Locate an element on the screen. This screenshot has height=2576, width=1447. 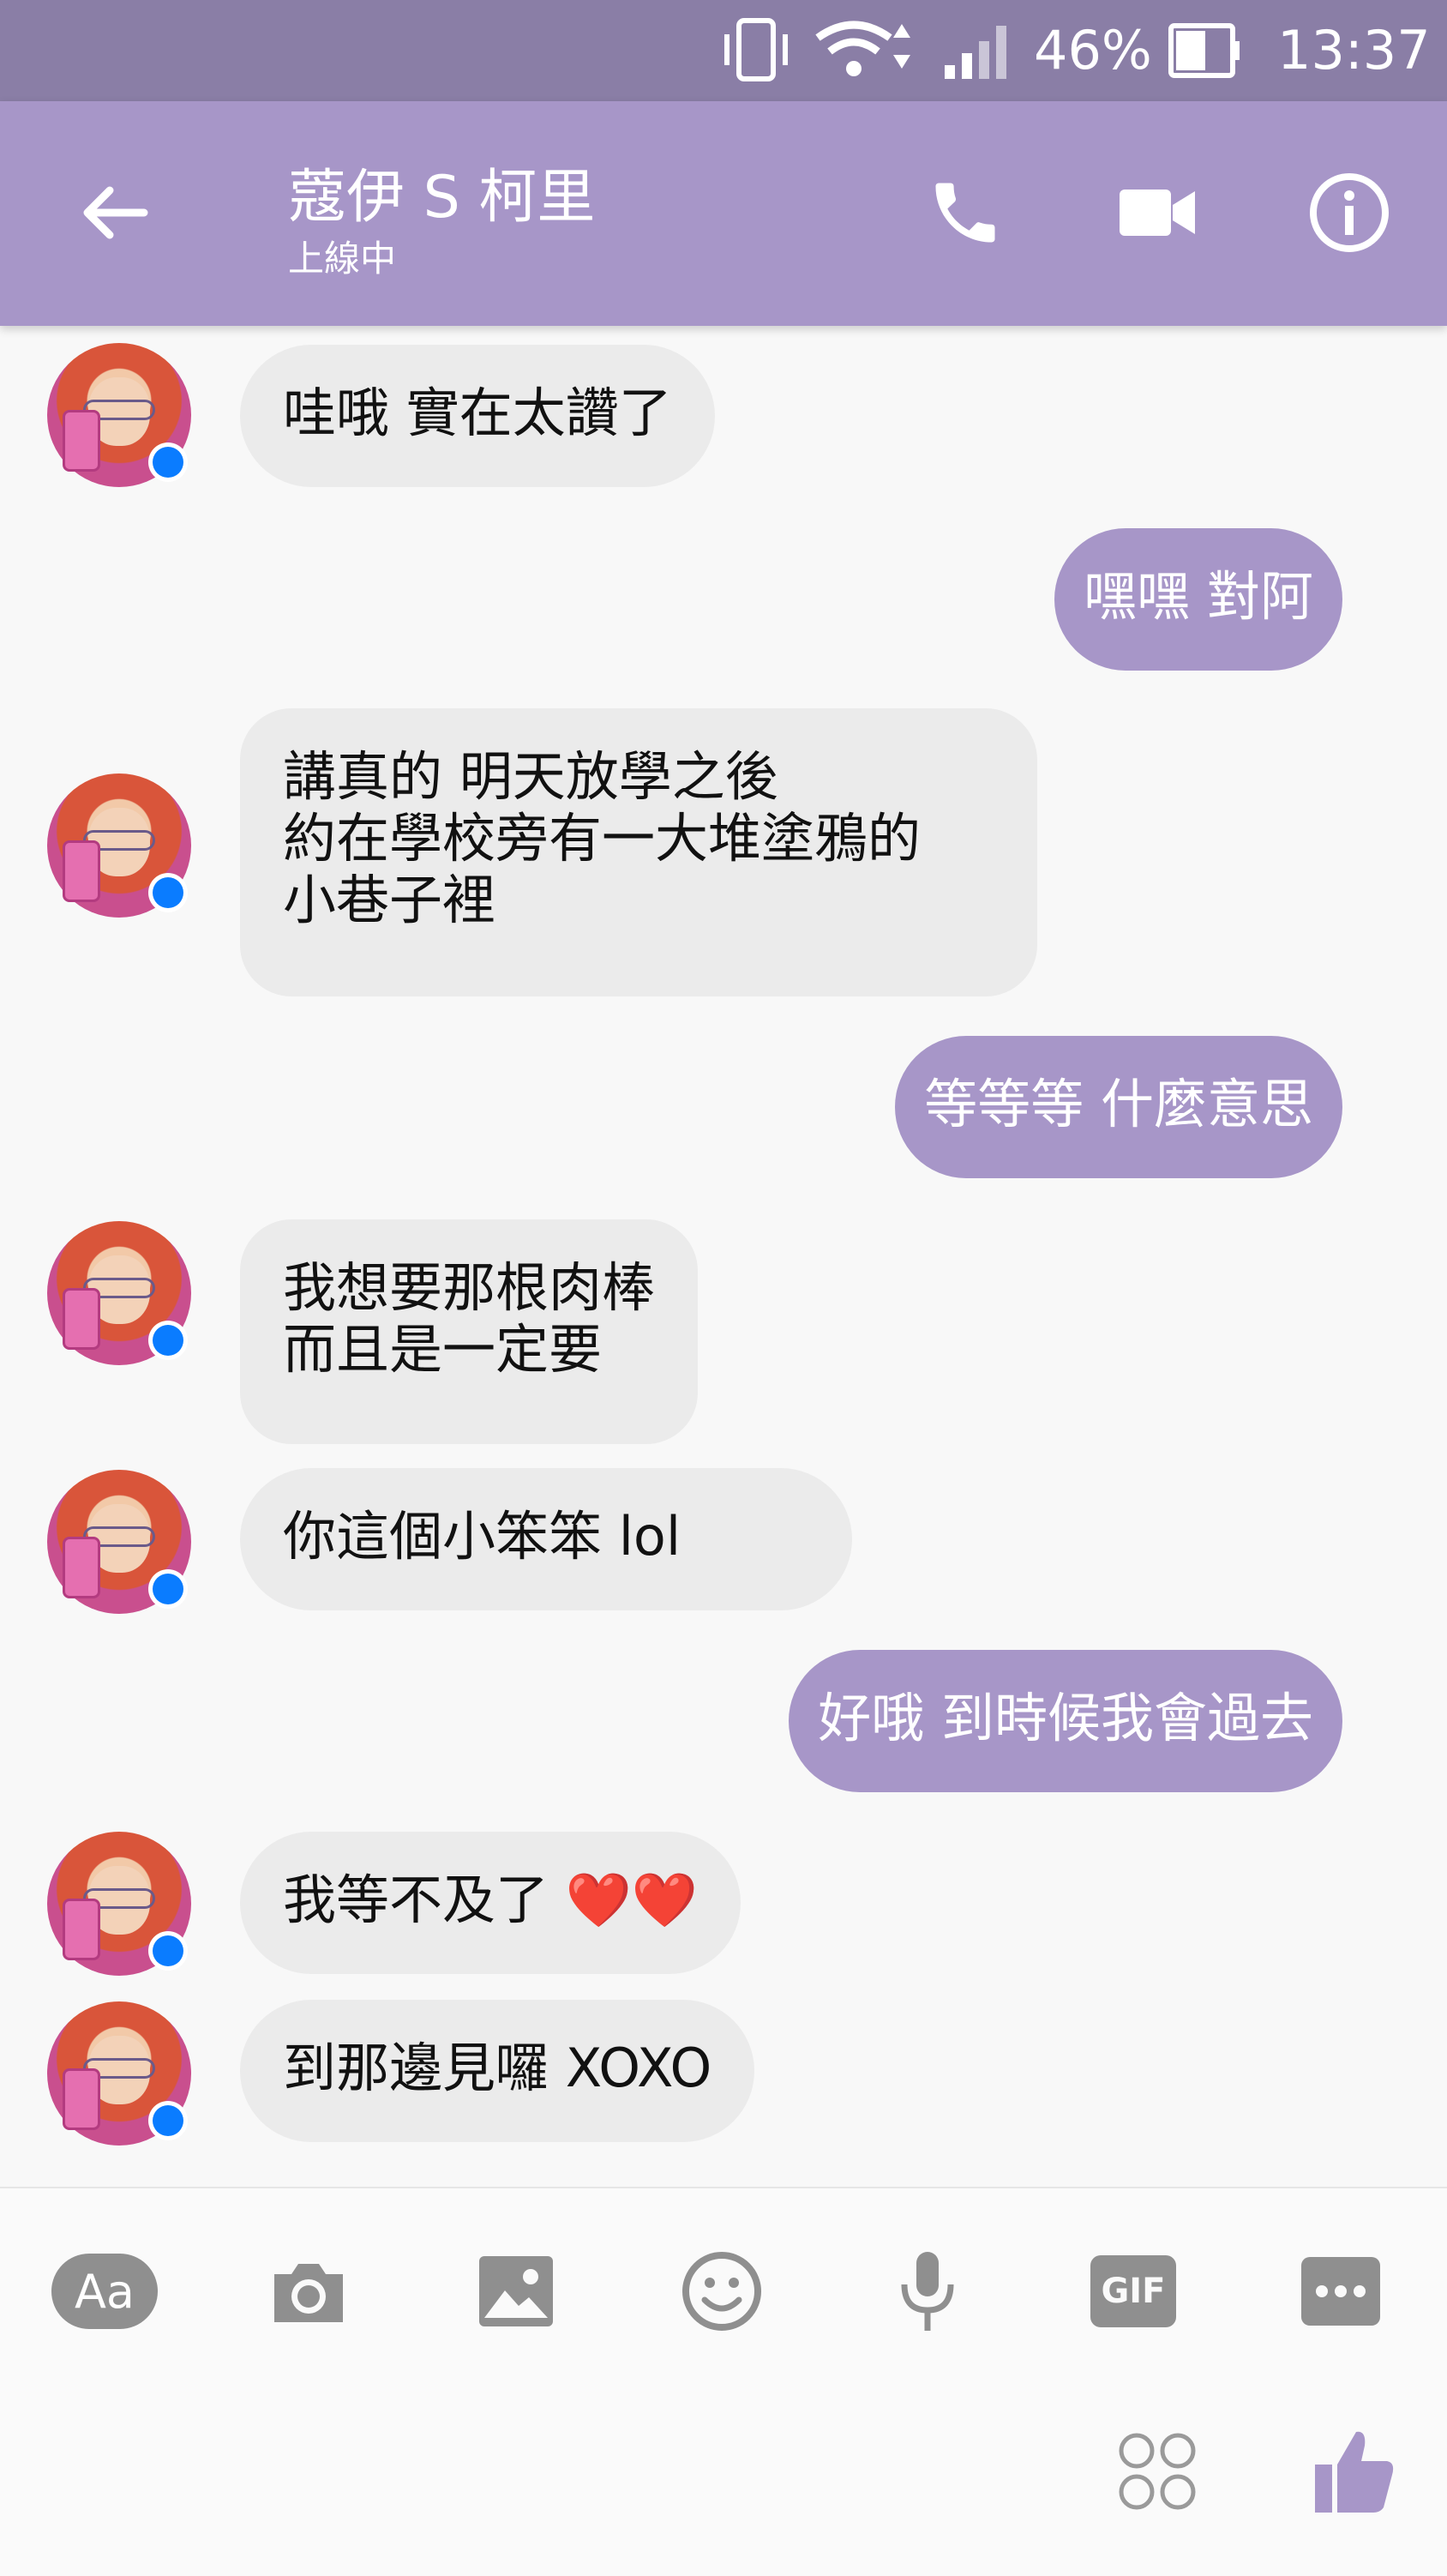
more-icon is located at coordinates (1341, 2291).